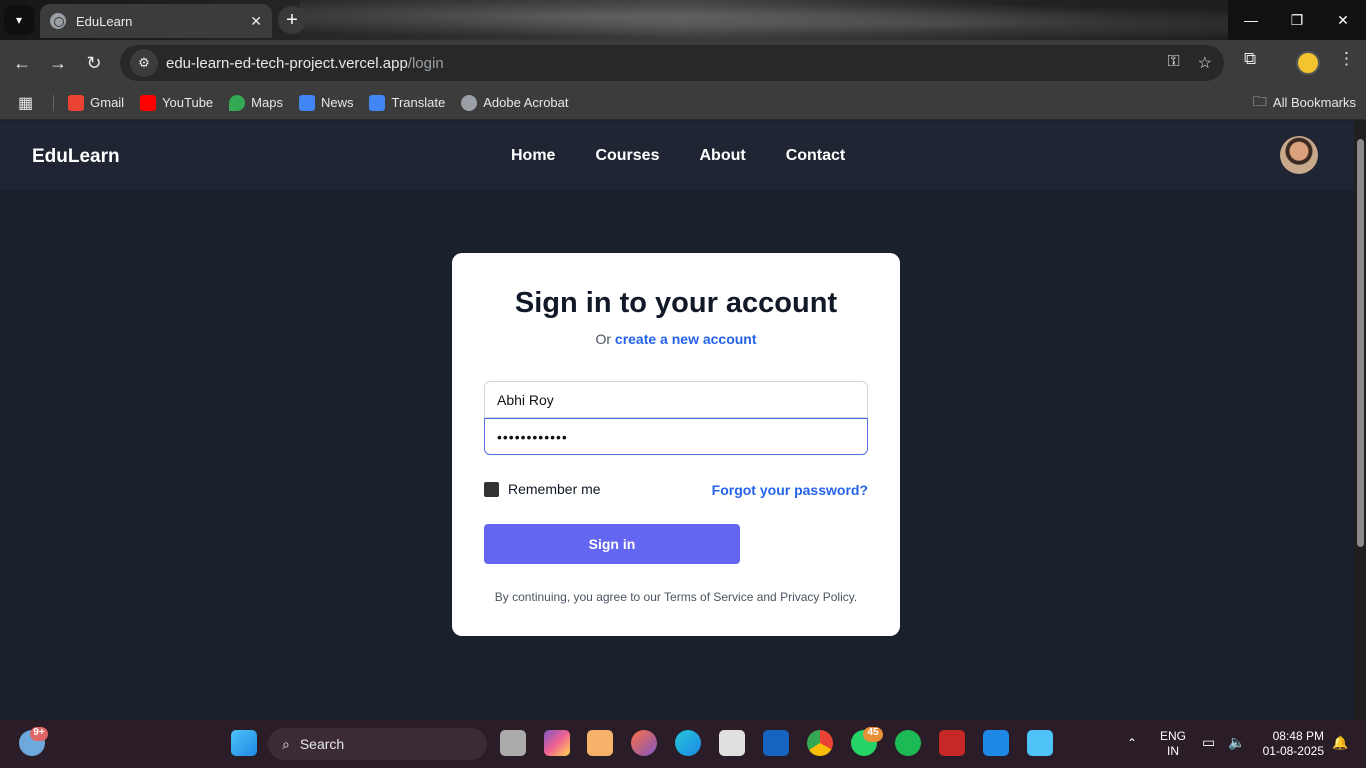 Image resolution: width=1366 pixels, height=768 pixels. I want to click on restore-button: ❐, so click(1297, 20).